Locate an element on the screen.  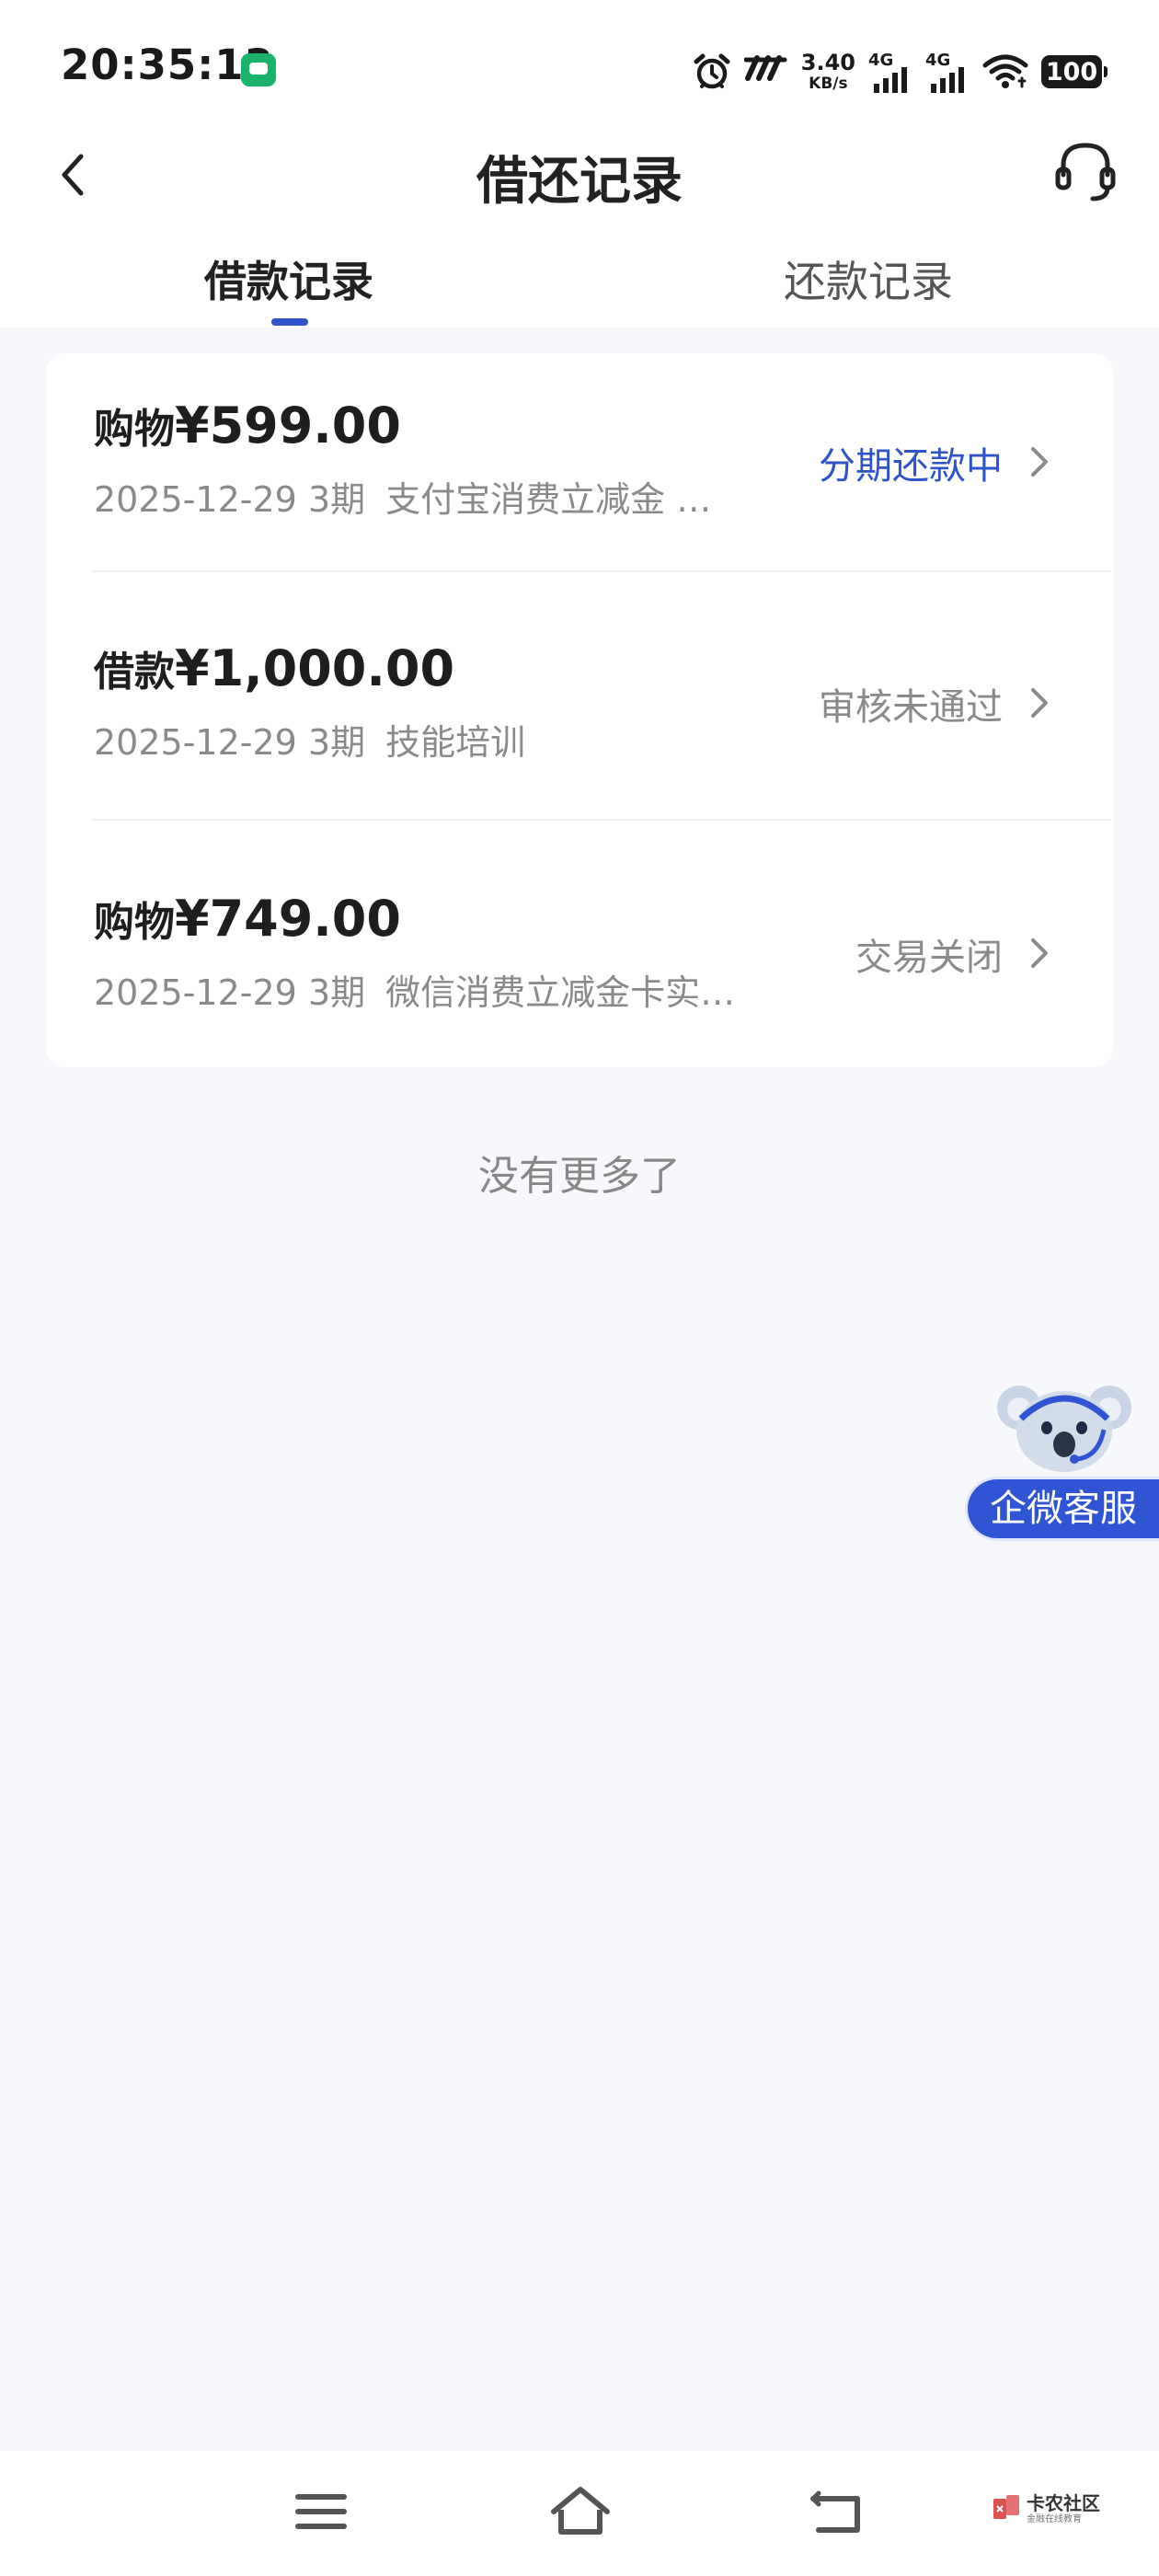
record-item: 购物¥599.00 2025-12-29 3期 支付宝消费立减金 … 分期还款中 is located at coordinates (579, 477).